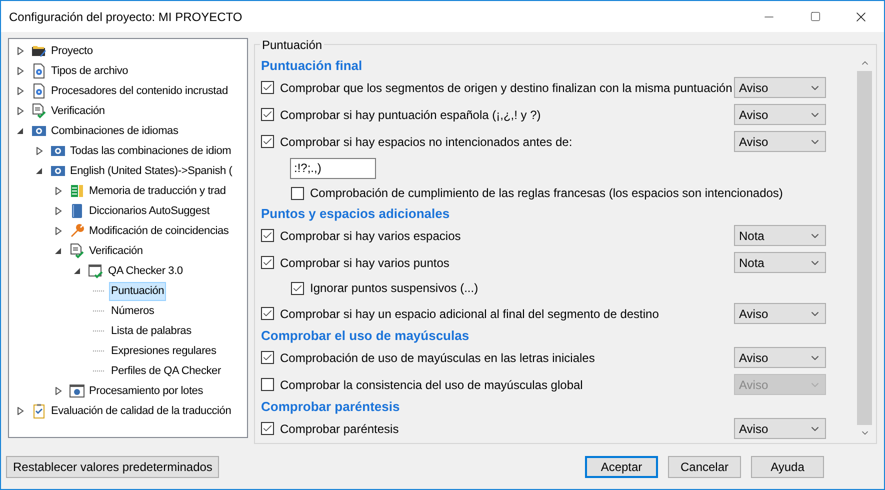 Image resolution: width=885 pixels, height=490 pixels. What do you see at coordinates (77, 211) in the screenshot?
I see `book-icon` at bounding box center [77, 211].